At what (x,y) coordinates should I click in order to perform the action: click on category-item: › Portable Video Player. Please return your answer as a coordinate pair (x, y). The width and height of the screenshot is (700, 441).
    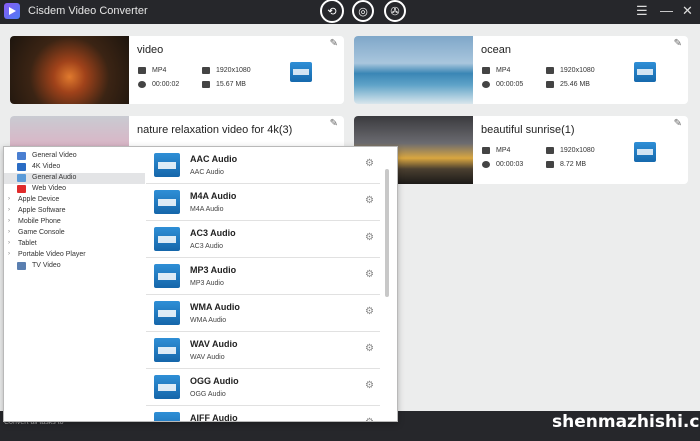
    Looking at the image, I should click on (74, 255).